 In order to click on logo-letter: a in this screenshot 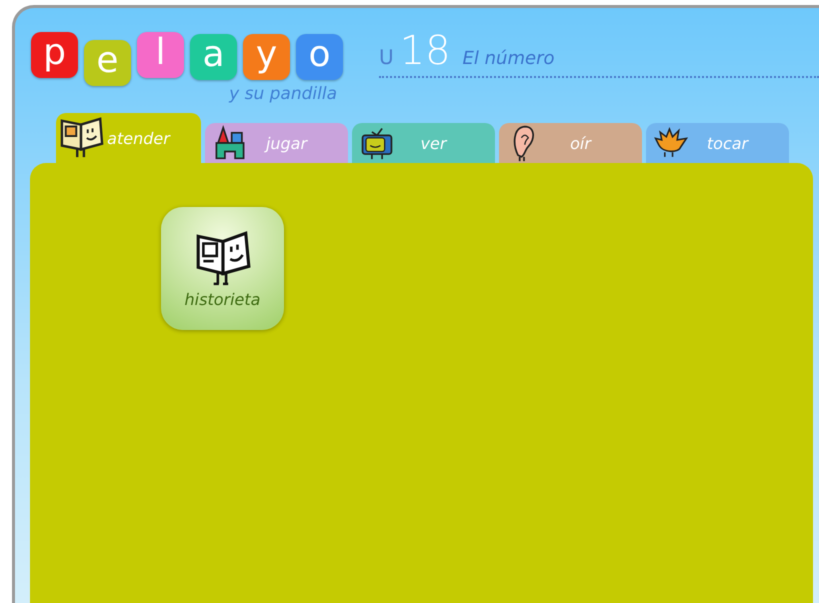, I will do `click(213, 57)`.